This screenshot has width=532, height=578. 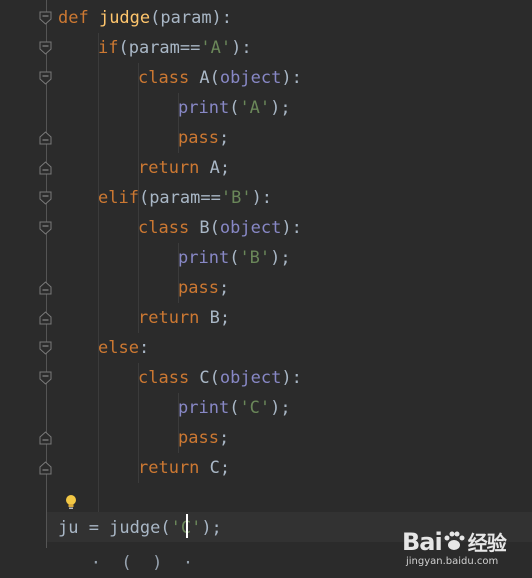 What do you see at coordinates (209, 378) in the screenshot?
I see `code-token: C(` at bounding box center [209, 378].